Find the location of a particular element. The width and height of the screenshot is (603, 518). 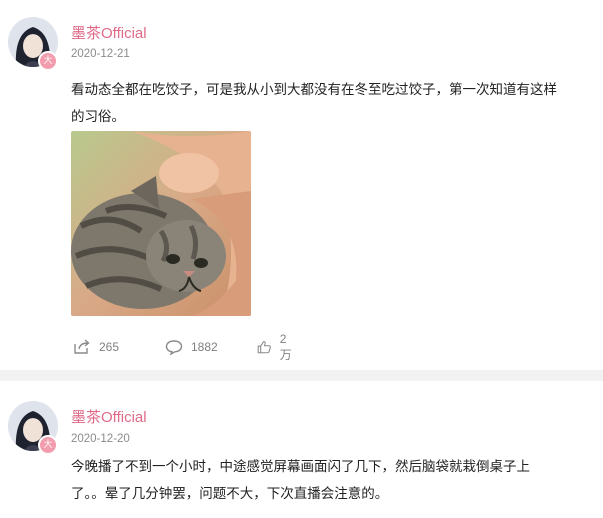

comment-count: 1882 is located at coordinates (204, 347).